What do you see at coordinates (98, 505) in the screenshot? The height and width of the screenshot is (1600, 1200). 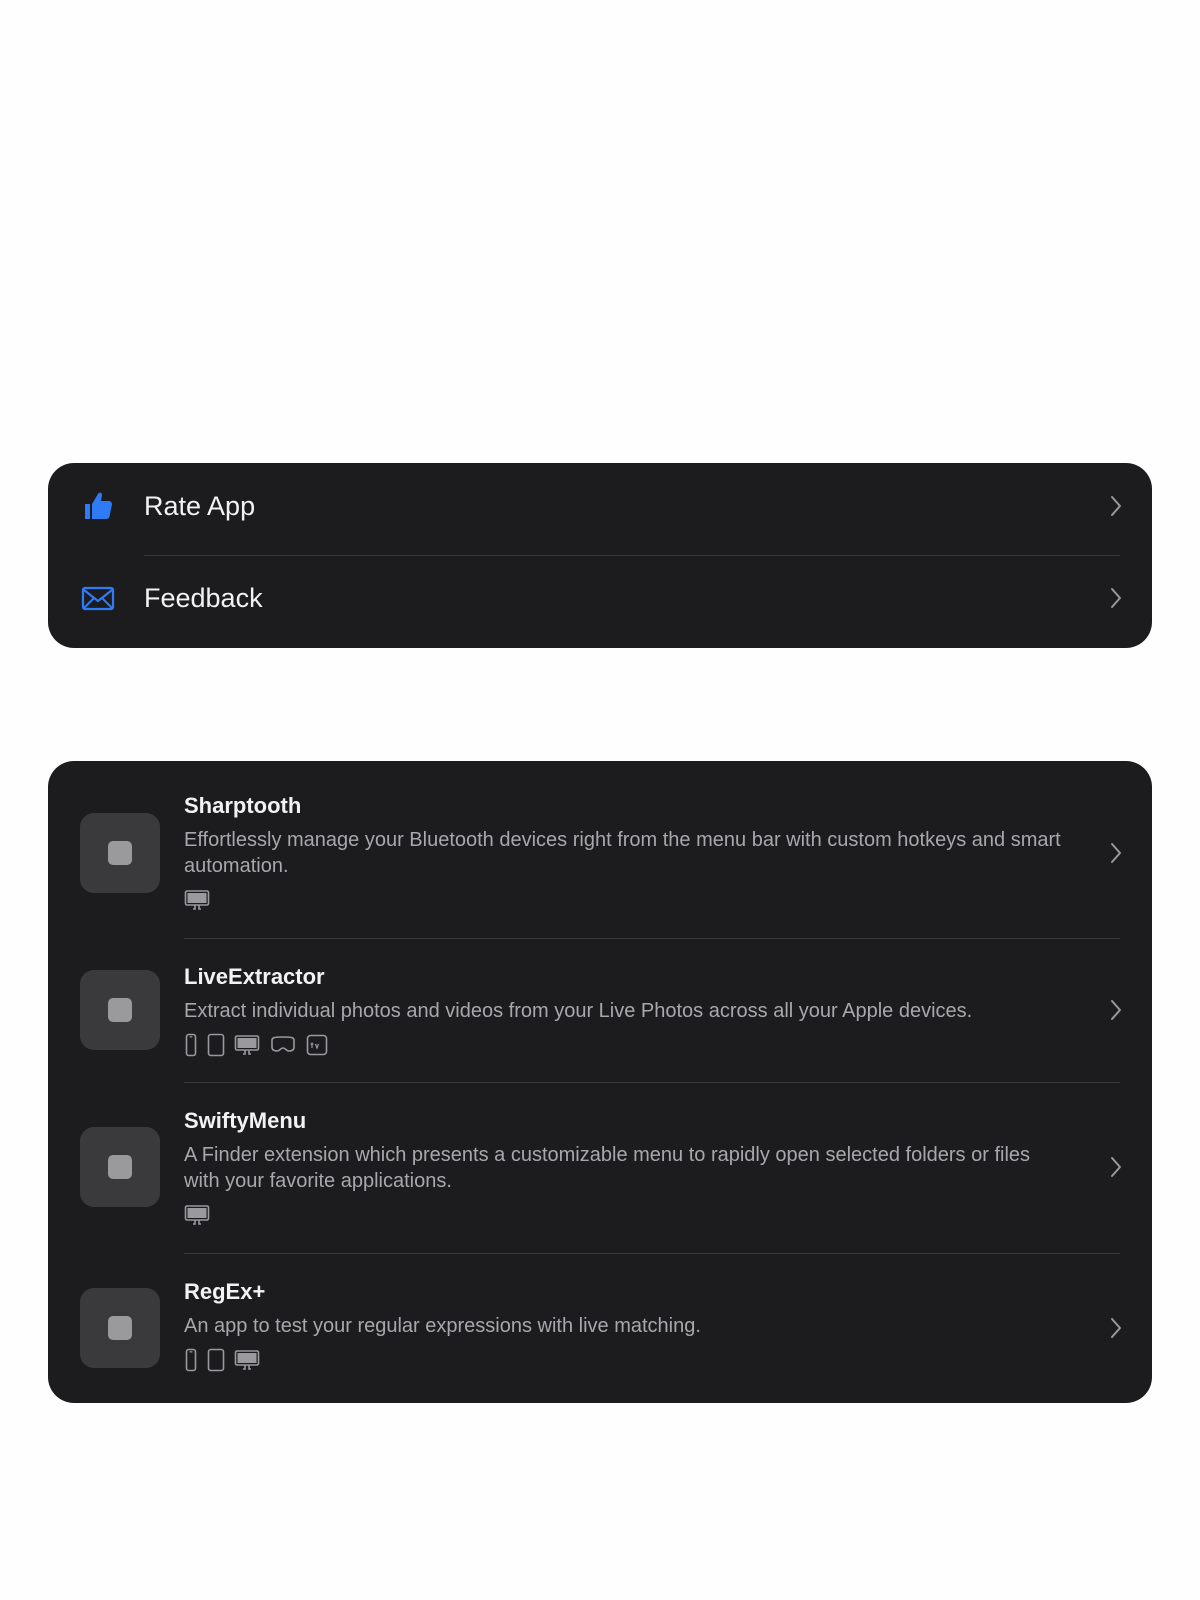 I see `thumbs-up-icon` at bounding box center [98, 505].